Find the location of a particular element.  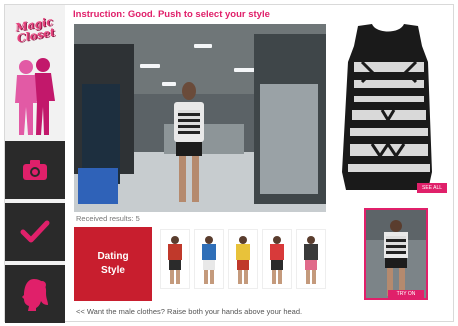

style-button is located at coordinates (35, 293).